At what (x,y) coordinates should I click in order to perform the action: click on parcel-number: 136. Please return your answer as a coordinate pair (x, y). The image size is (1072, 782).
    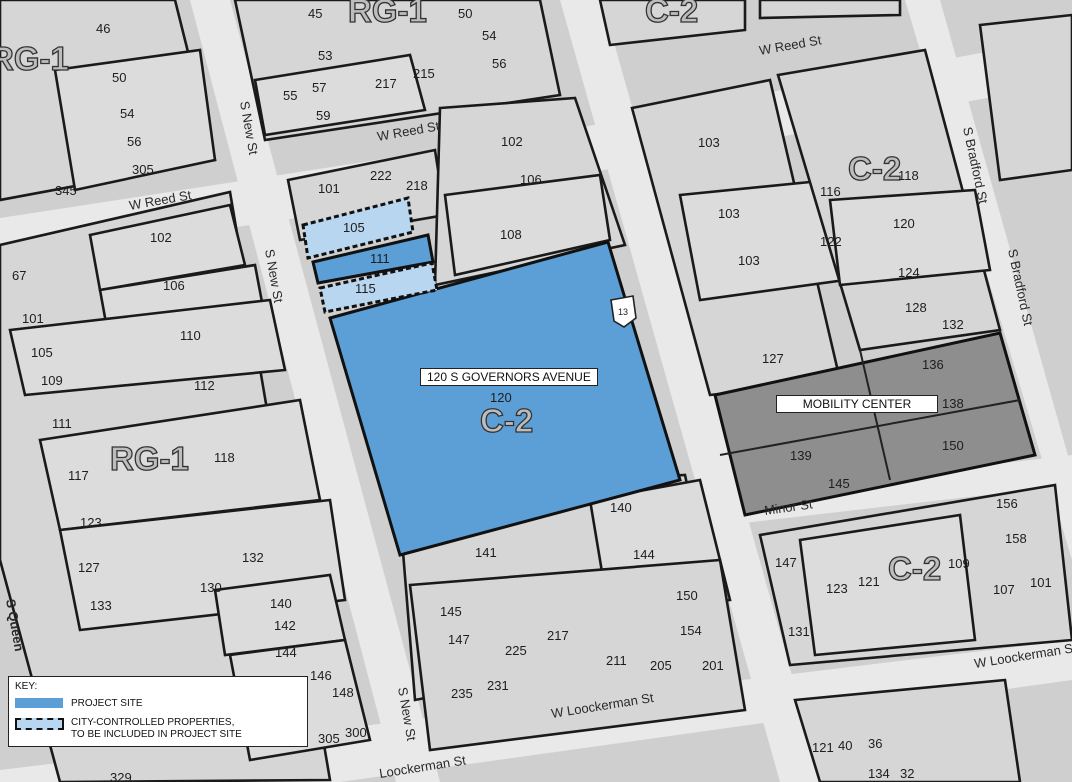
    Looking at the image, I should click on (933, 364).